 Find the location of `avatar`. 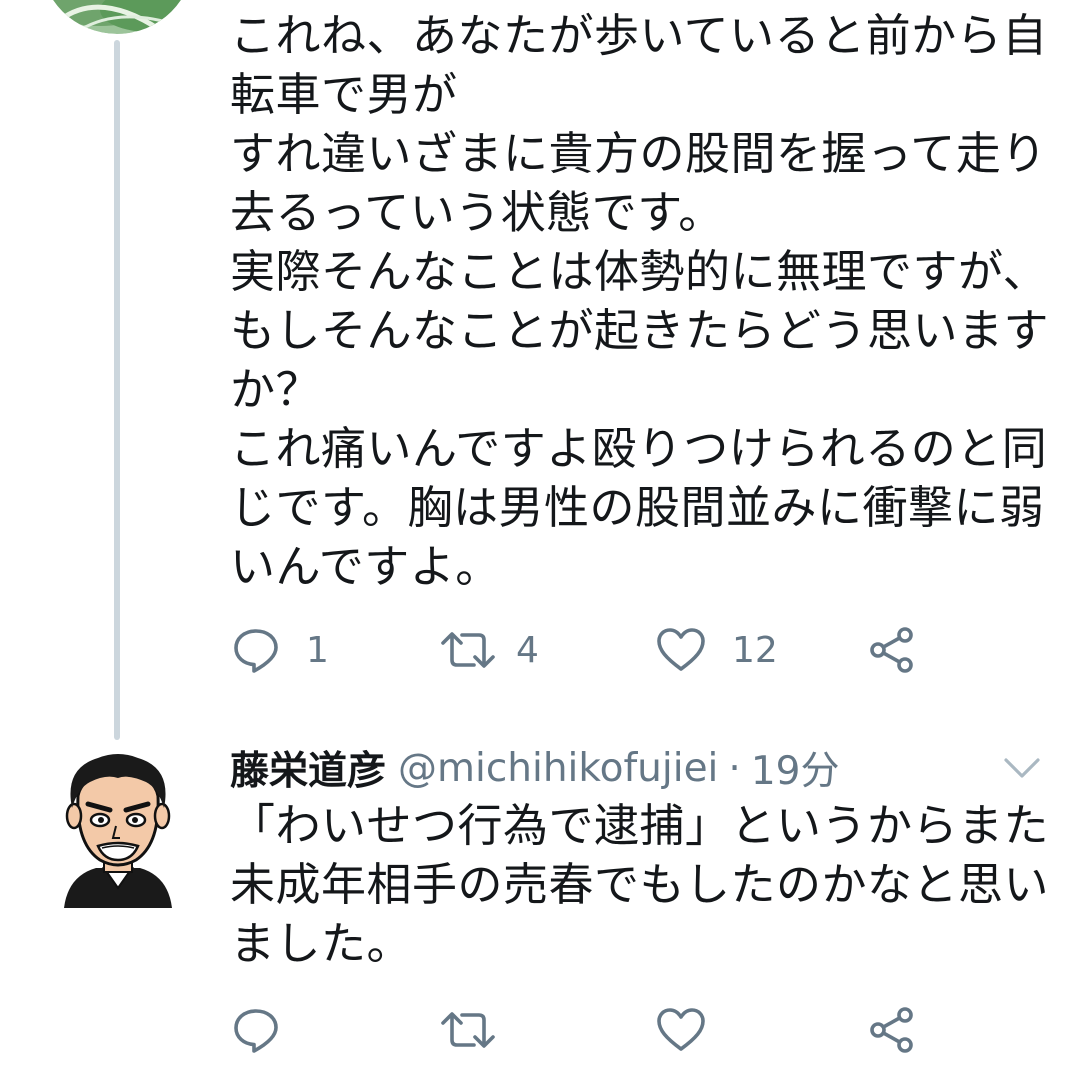

avatar is located at coordinates (118, 828).